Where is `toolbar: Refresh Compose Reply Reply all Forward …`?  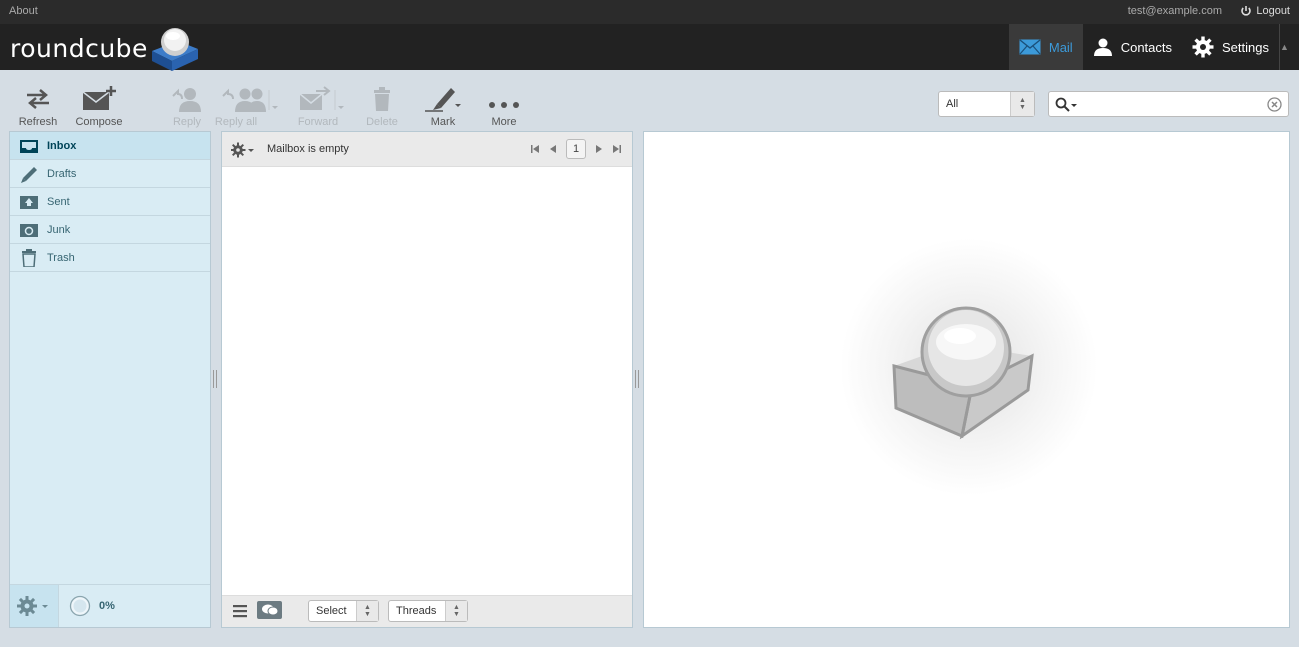 toolbar: Refresh Compose Reply Reply all Forward … is located at coordinates (649, 100).